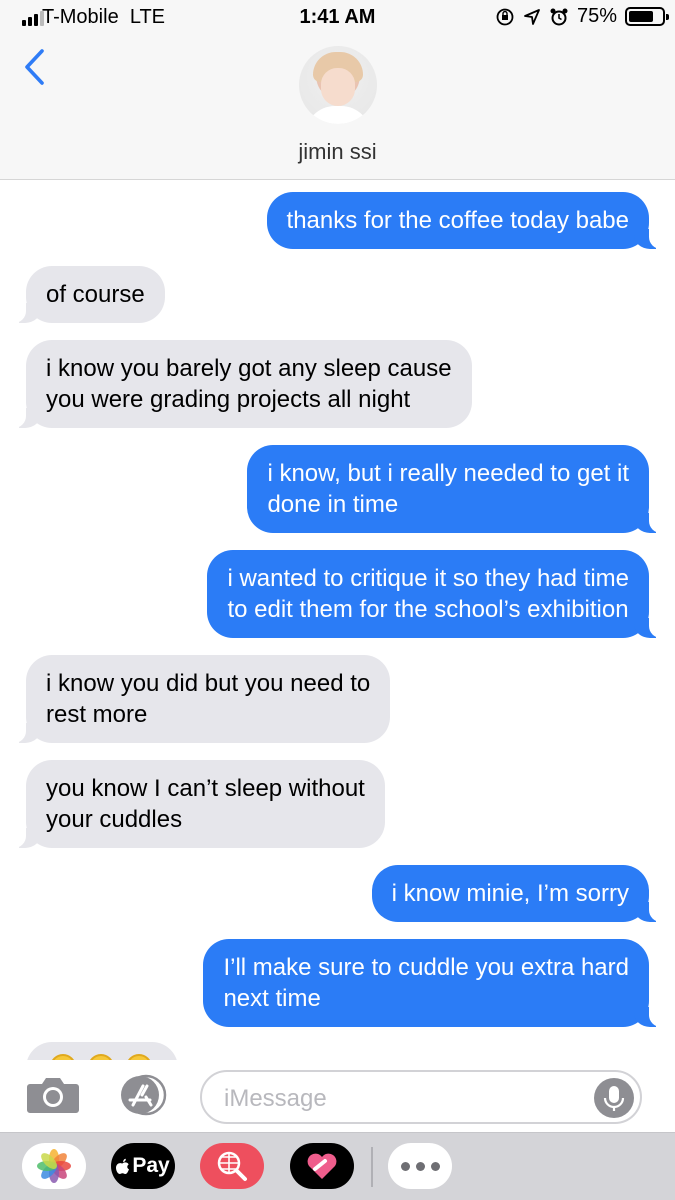 The image size is (675, 1200). Describe the element at coordinates (123, 1166) in the screenshot. I see `apple-logo-icon` at that location.